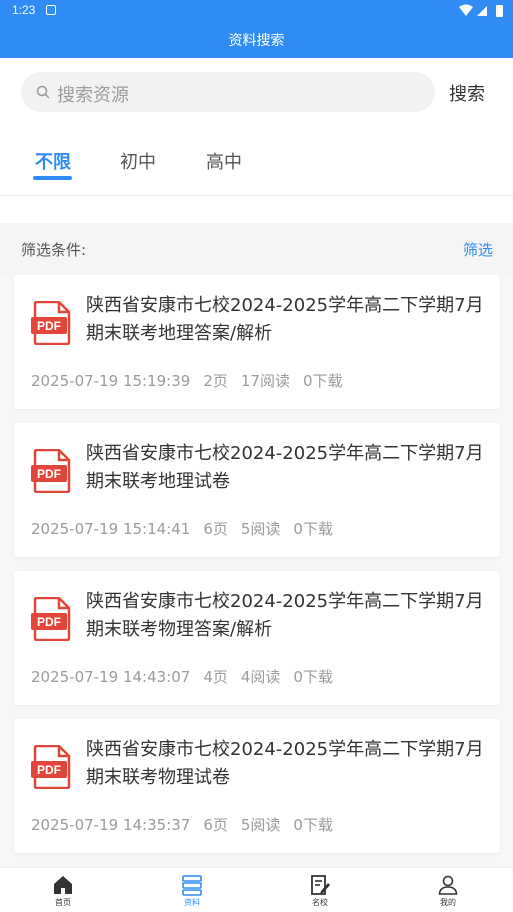 The image size is (513, 912). I want to click on nav-schools: 名校, so click(320, 891).